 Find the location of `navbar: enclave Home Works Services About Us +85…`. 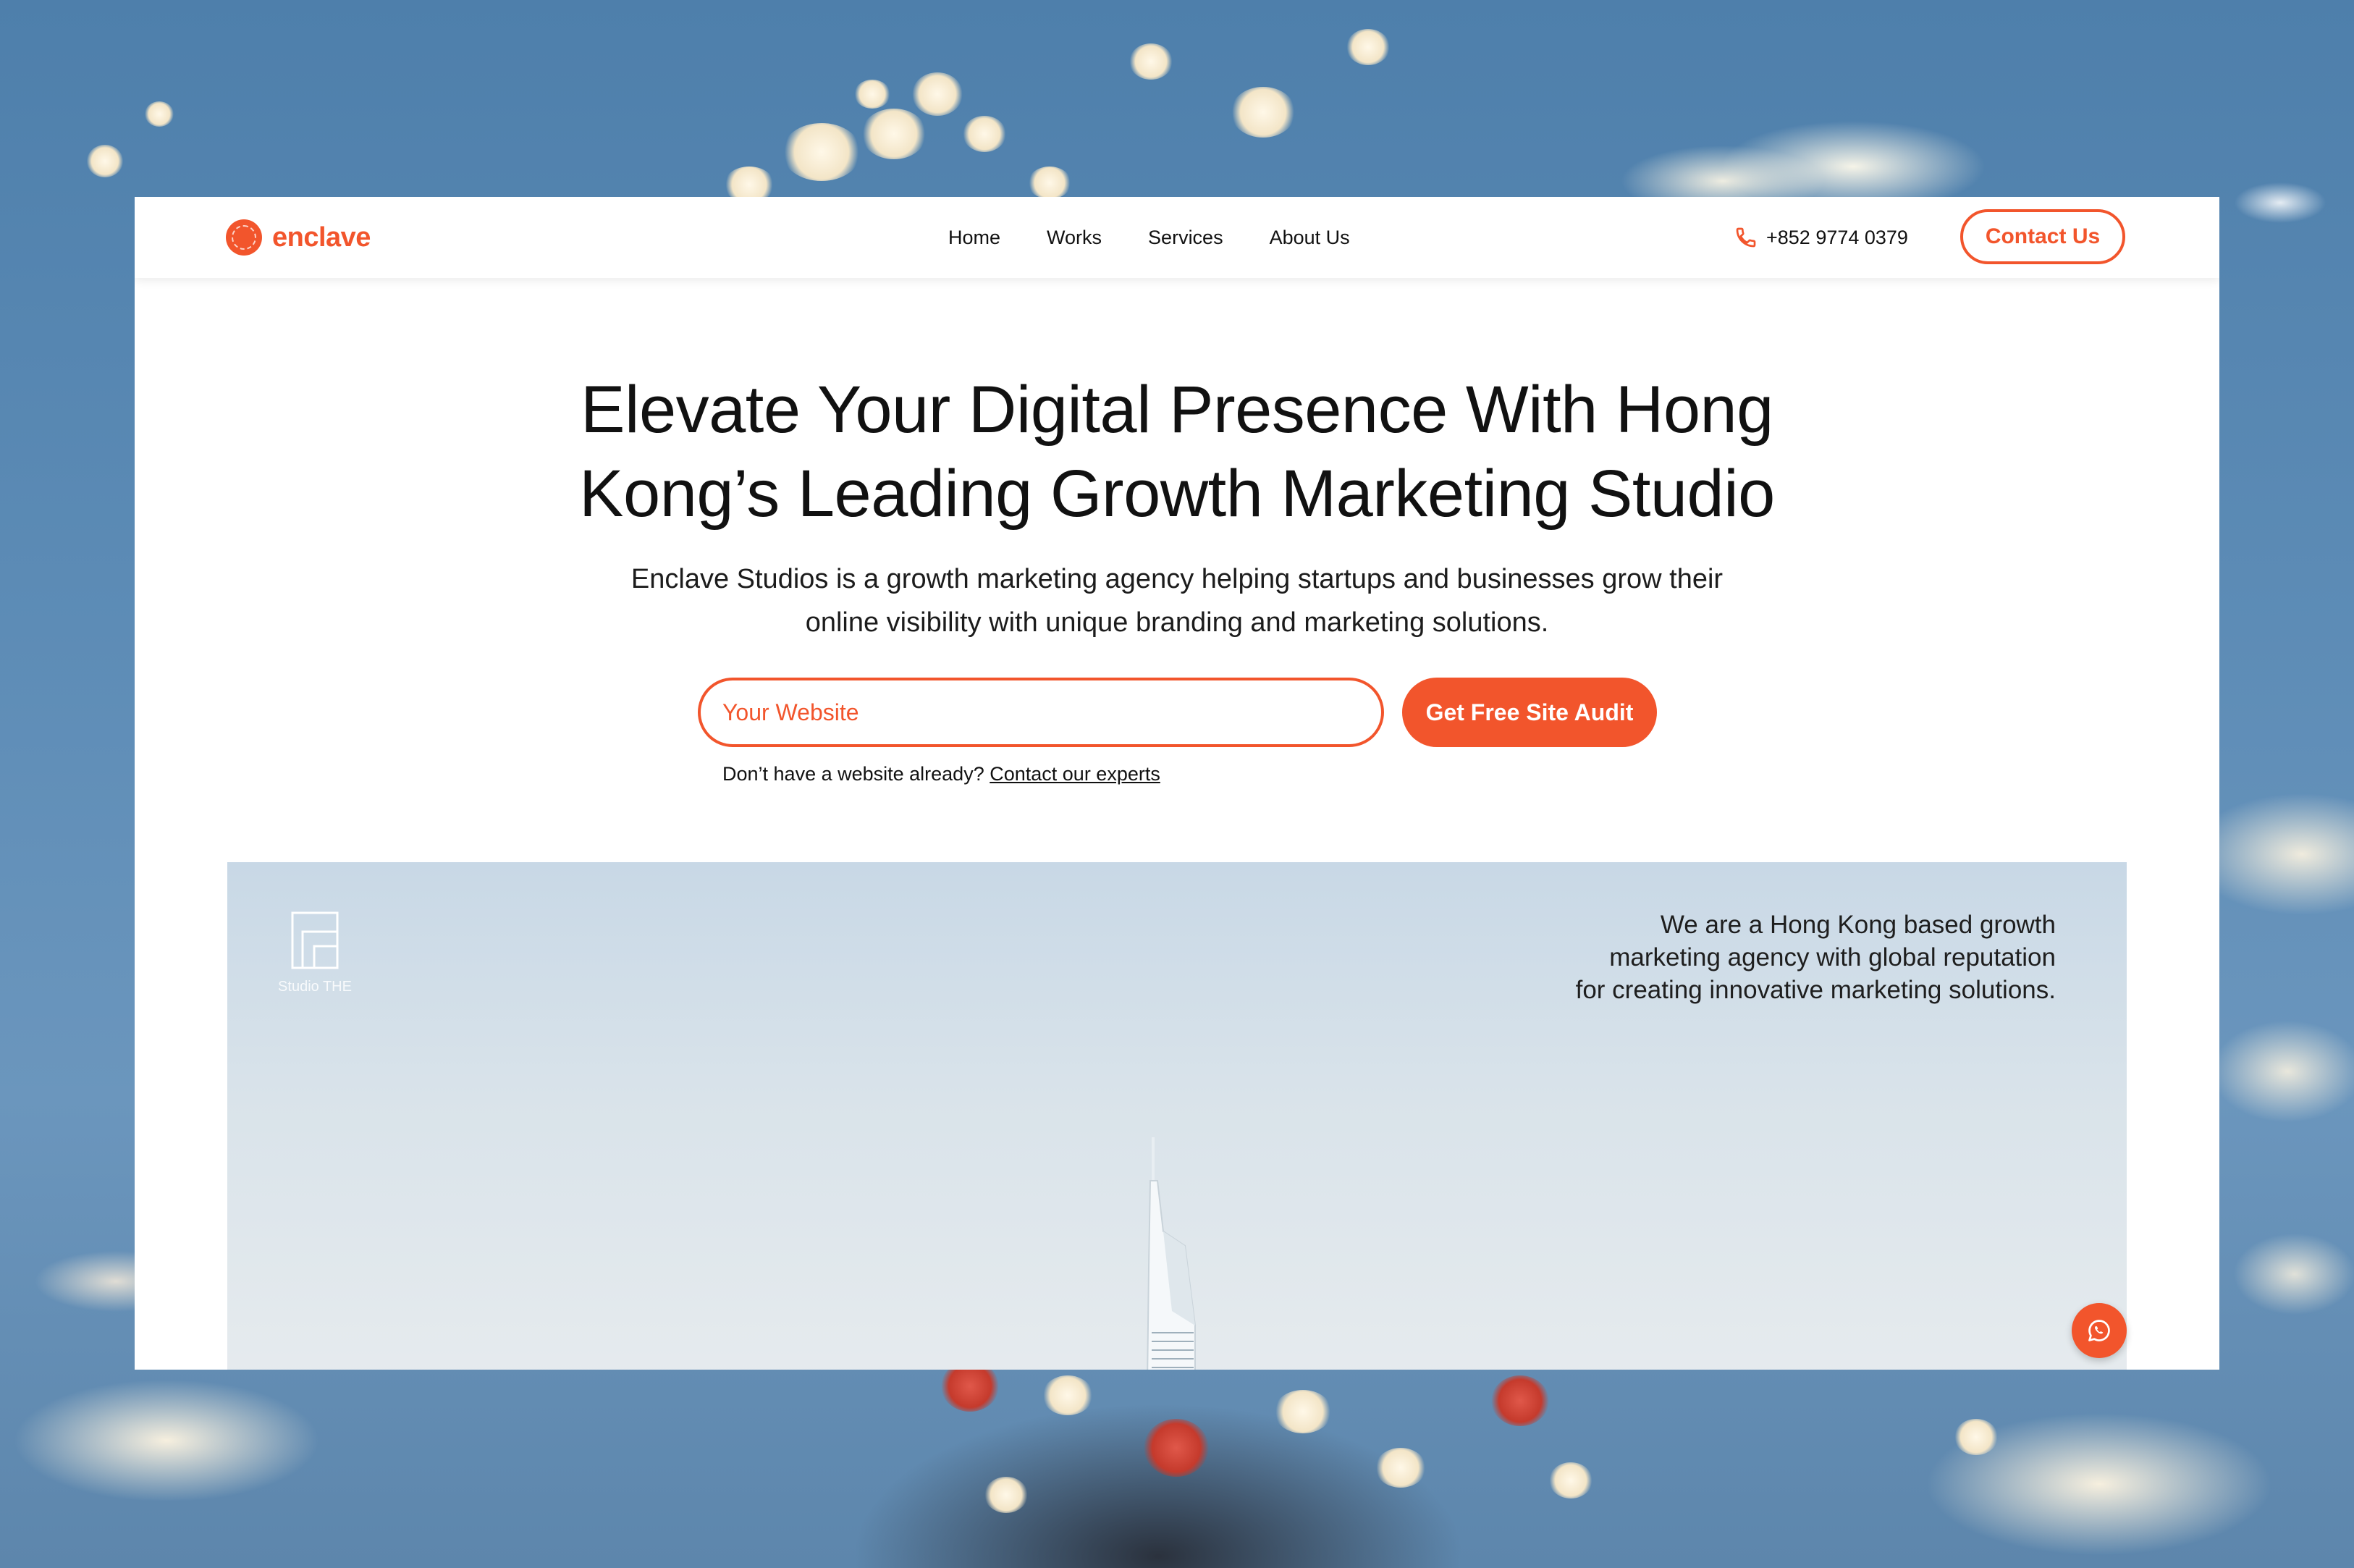

navbar: enclave Home Works Services About Us +85… is located at coordinates (1177, 238).